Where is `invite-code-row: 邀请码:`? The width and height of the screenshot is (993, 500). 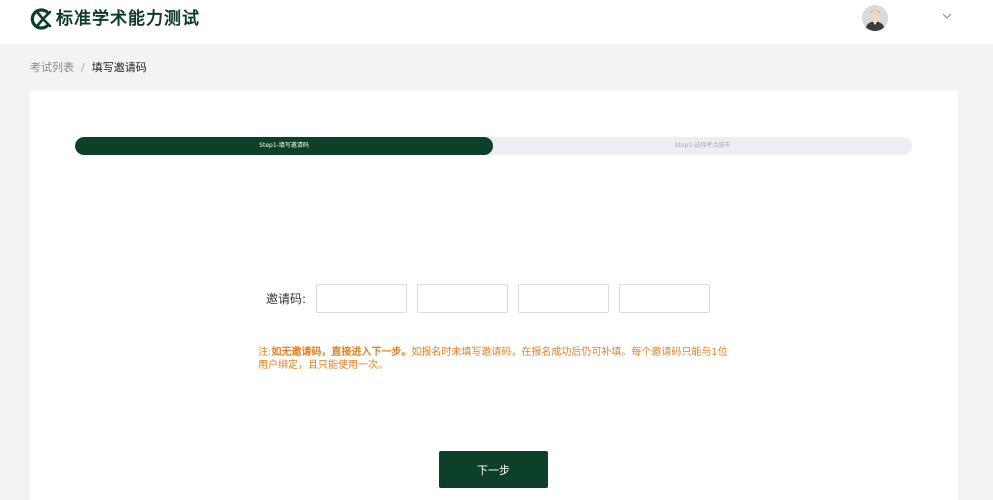 invite-code-row: 邀请码: is located at coordinates (488, 298).